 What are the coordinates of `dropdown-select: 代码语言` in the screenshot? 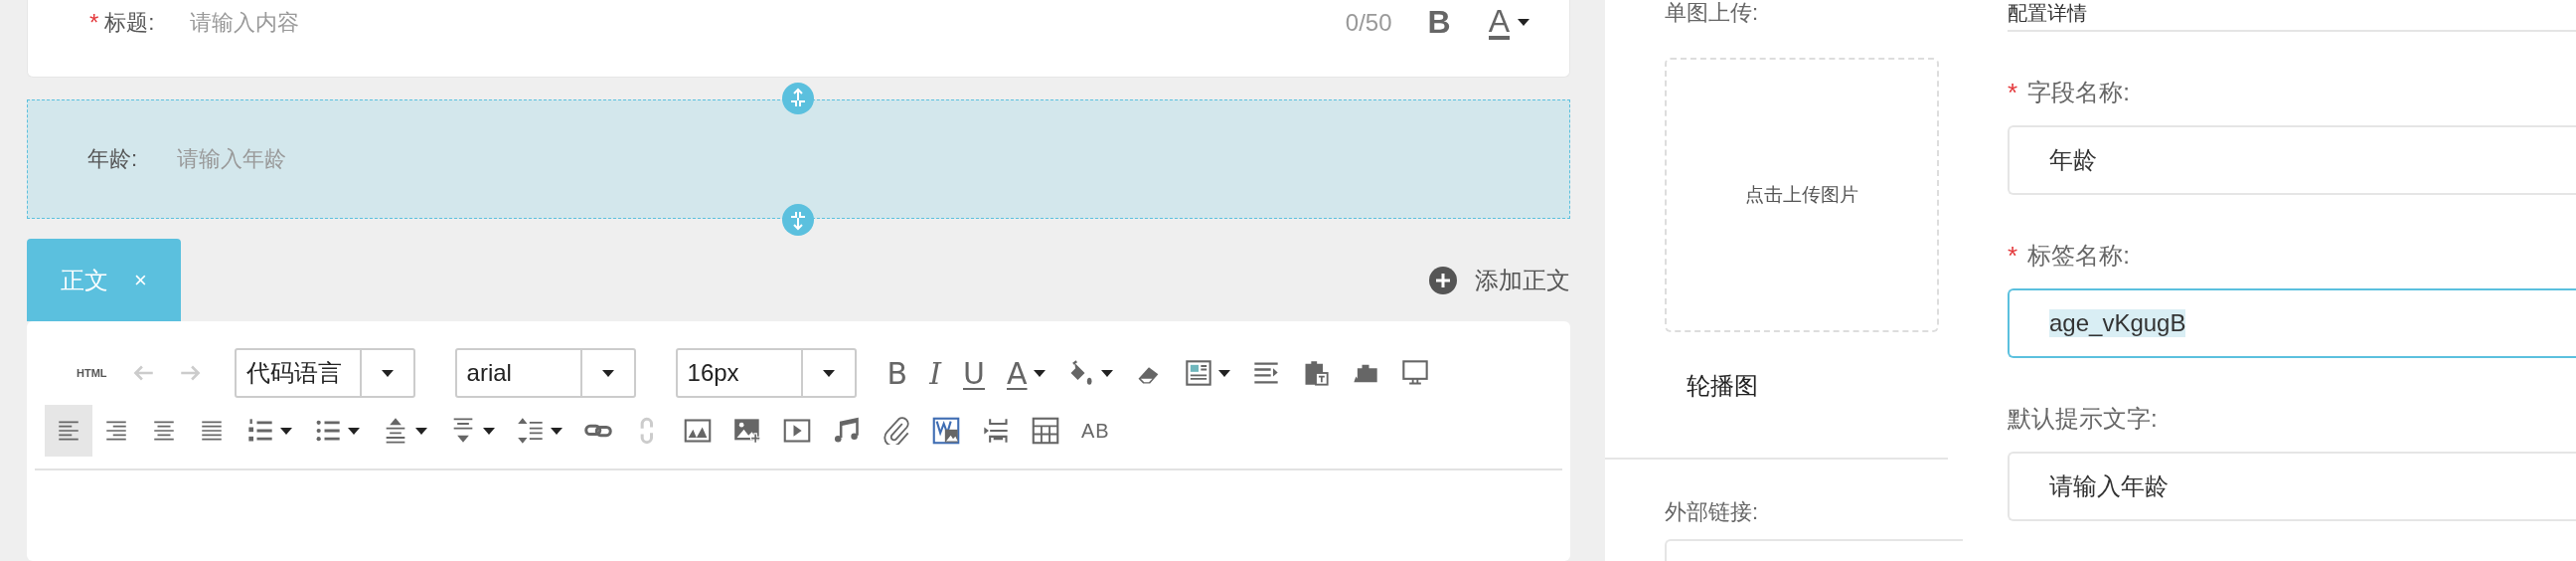 It's located at (324, 373).